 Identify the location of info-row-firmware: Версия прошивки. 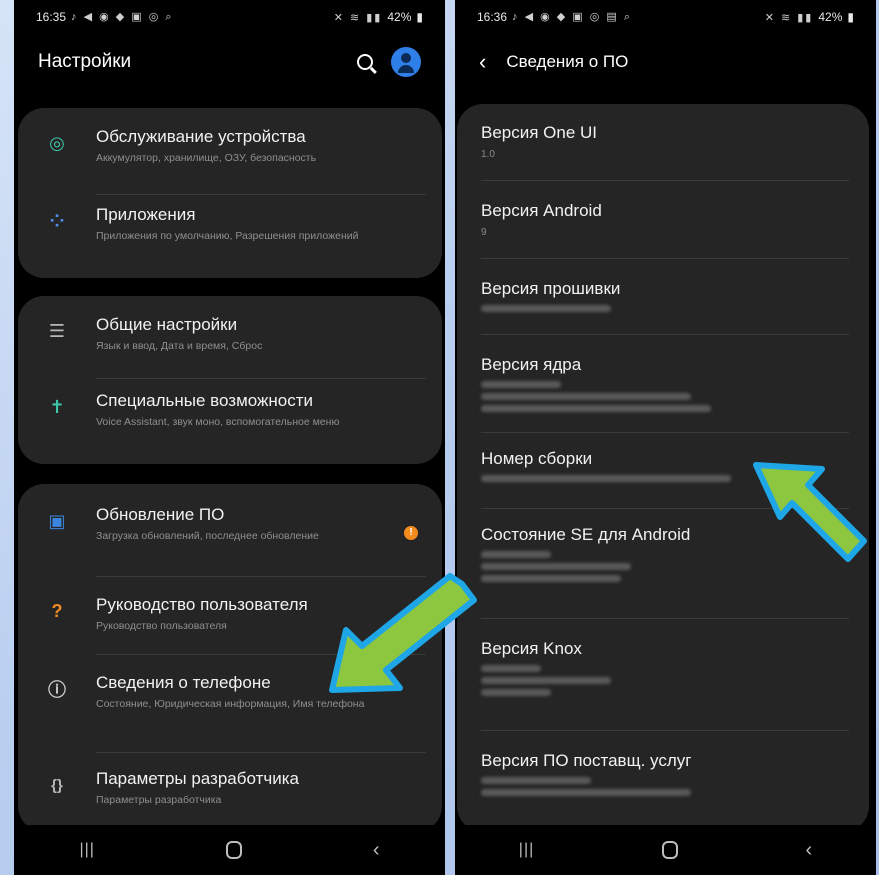
(663, 295).